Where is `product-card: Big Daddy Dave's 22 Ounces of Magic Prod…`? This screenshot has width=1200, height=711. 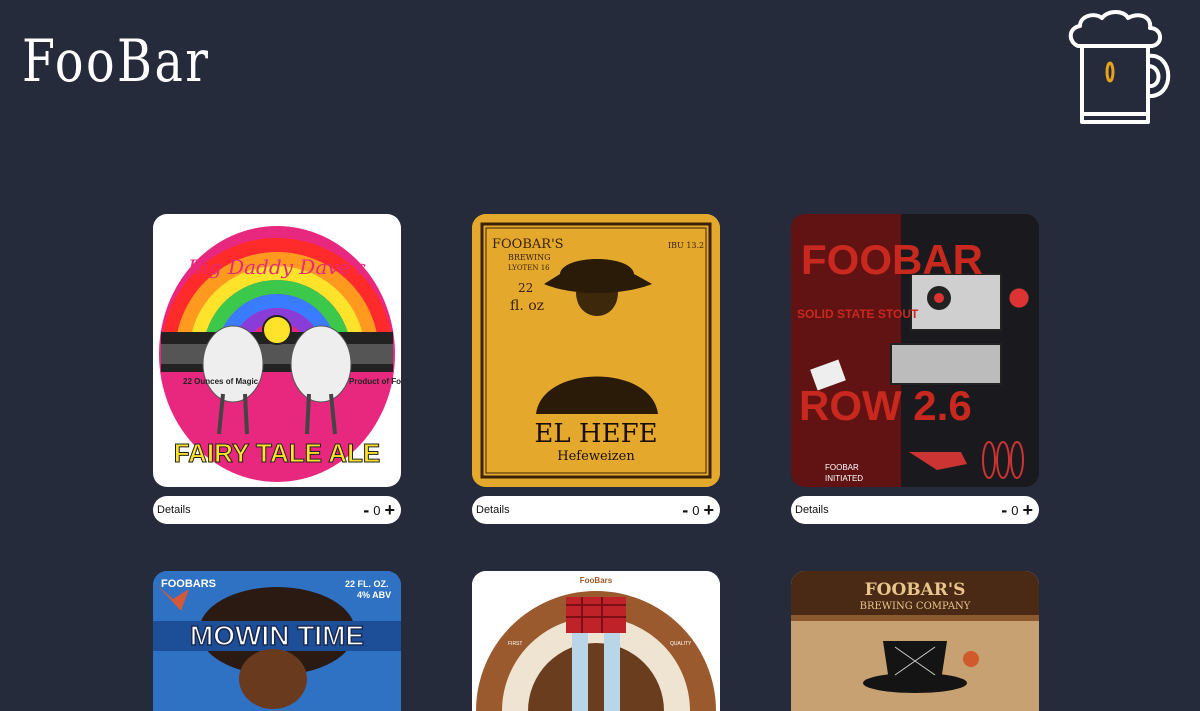 product-card: Big Daddy Dave's 22 Ounces of Magic Prod… is located at coordinates (277, 369).